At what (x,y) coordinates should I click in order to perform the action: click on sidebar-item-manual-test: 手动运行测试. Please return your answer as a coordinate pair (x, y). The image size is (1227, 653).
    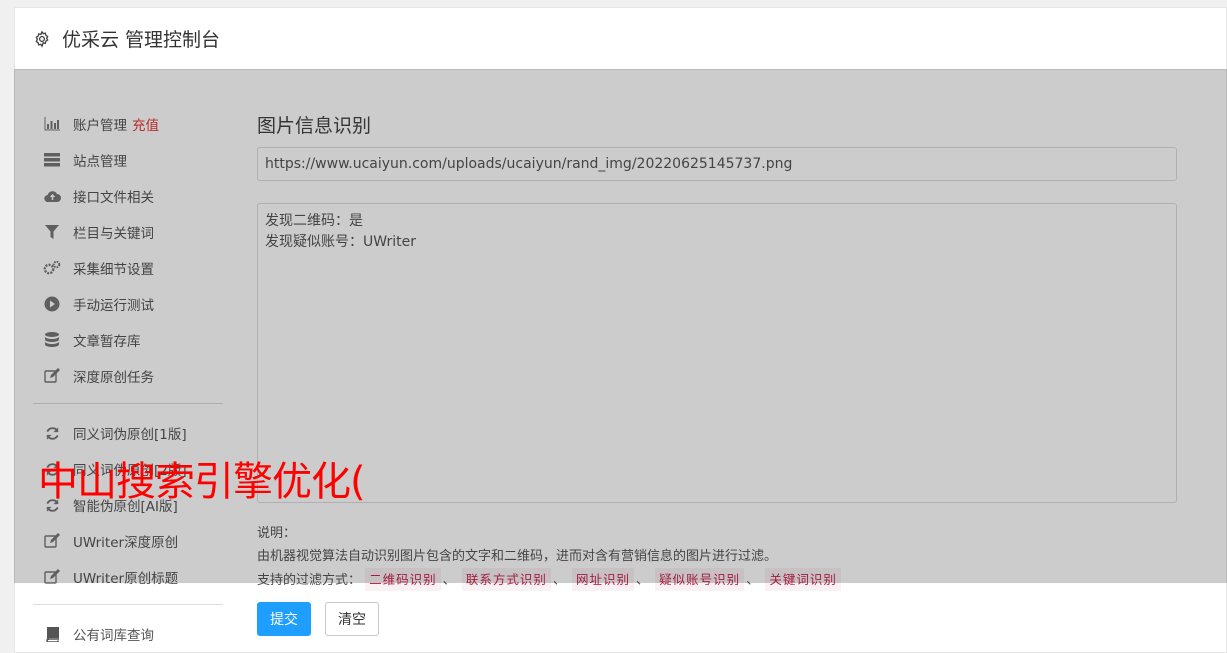
    Looking at the image, I should click on (98, 304).